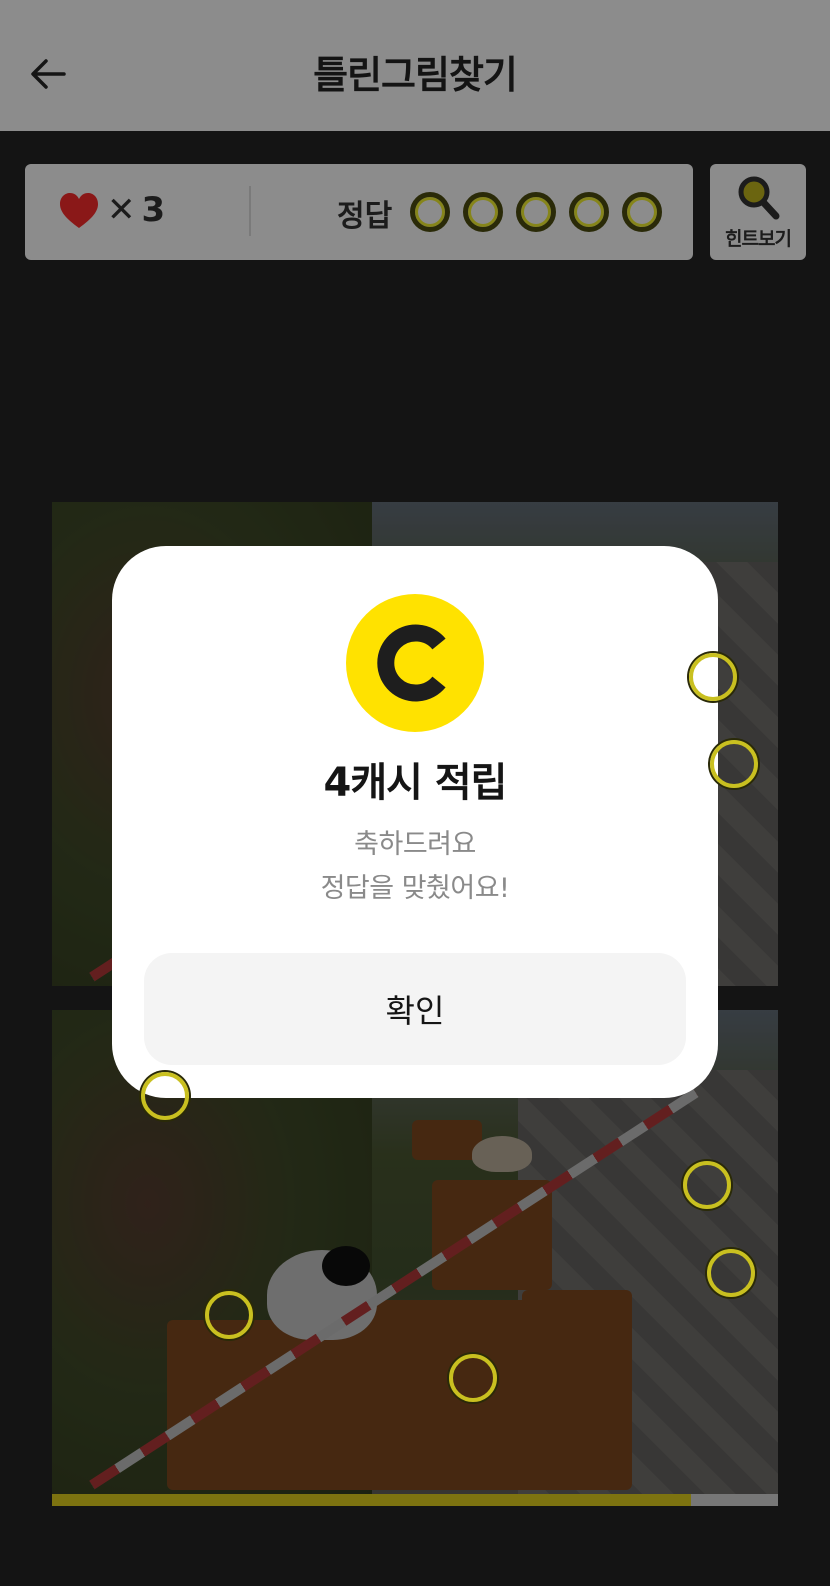  Describe the element at coordinates (153, 210) in the screenshot. I see `lives-number: 3` at that location.